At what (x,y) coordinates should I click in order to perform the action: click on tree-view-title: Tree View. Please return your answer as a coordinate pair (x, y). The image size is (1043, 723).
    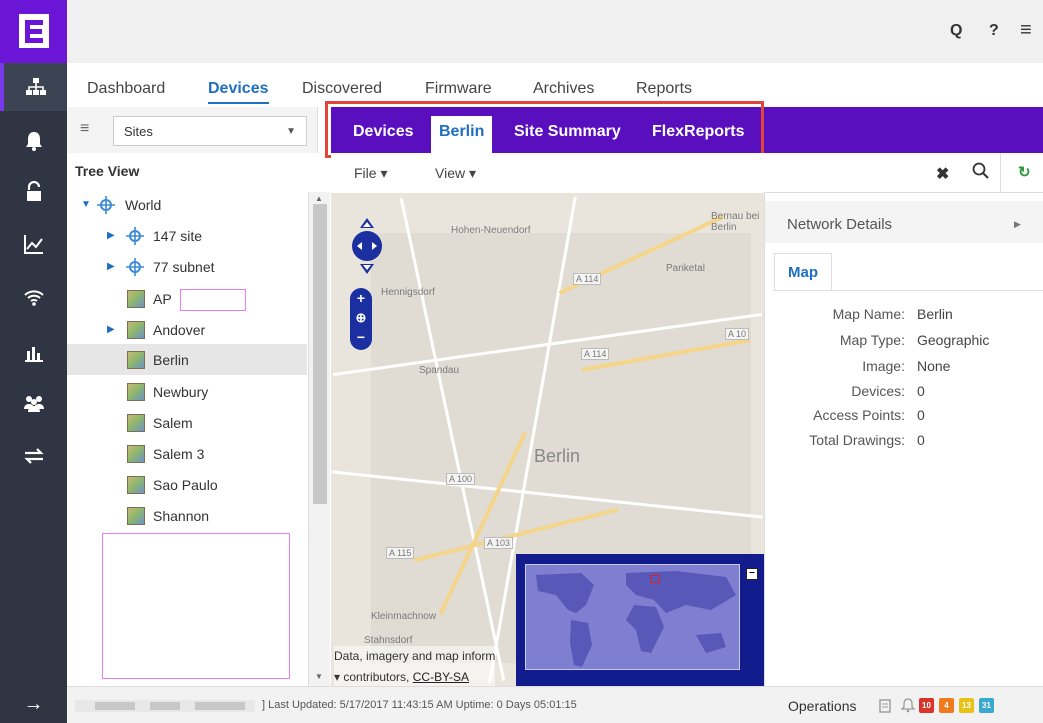
    Looking at the image, I should click on (107, 171).